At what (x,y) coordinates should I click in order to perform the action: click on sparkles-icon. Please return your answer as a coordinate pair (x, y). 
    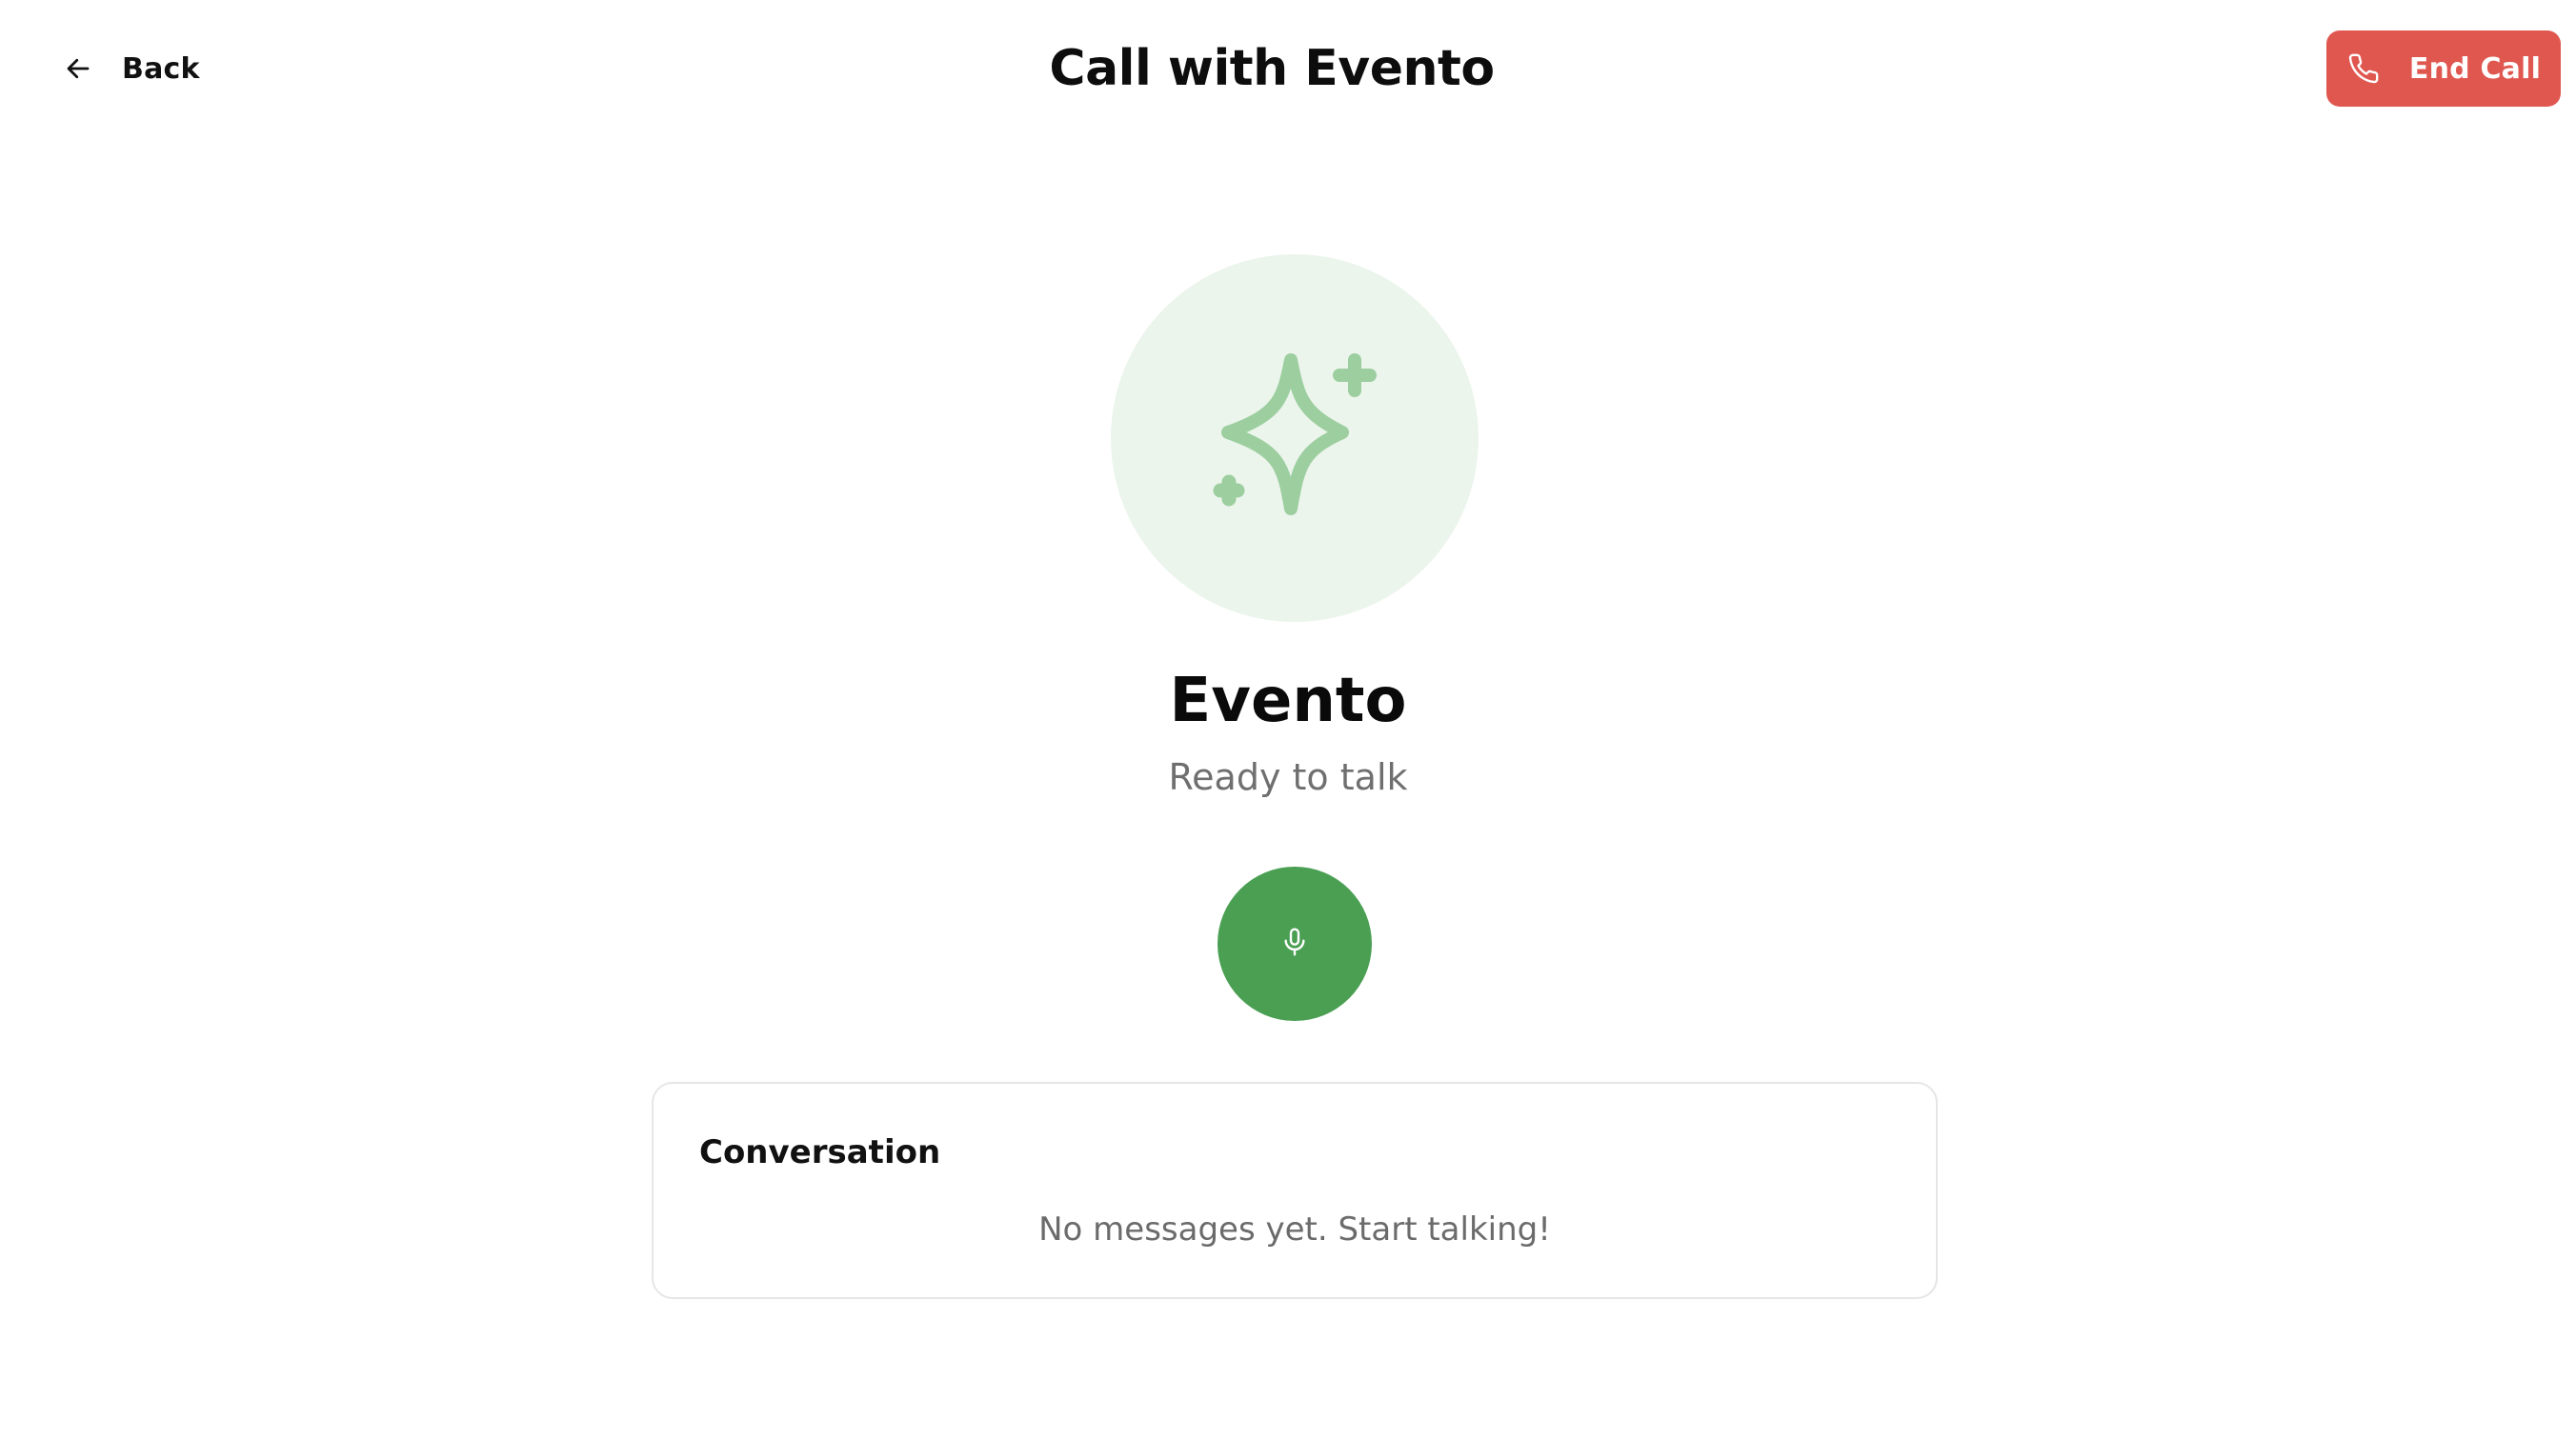
    Looking at the image, I should click on (1294, 438).